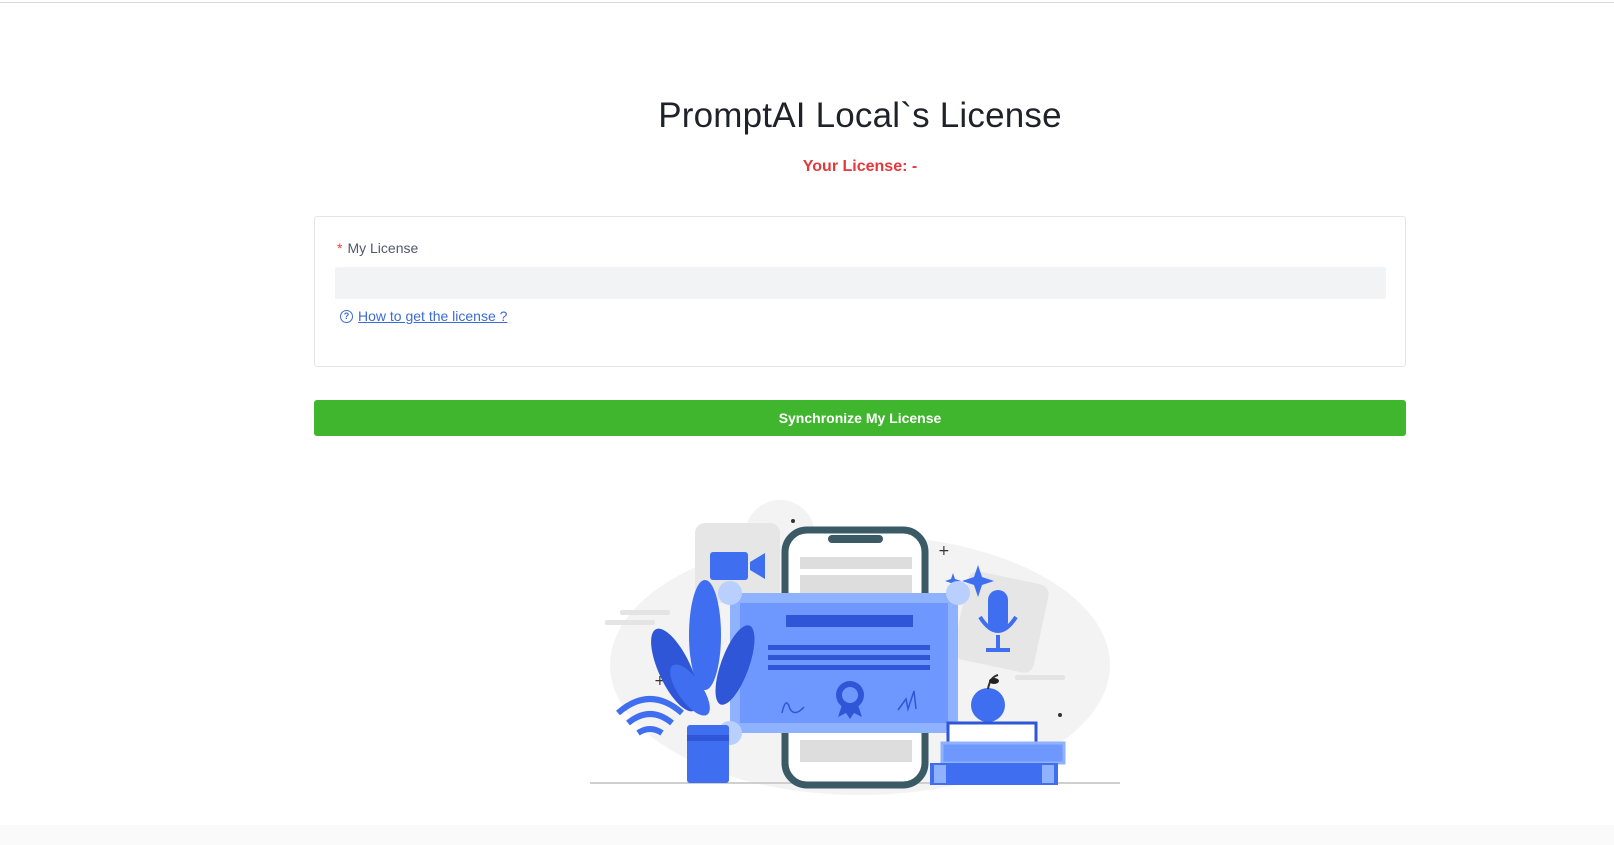  What do you see at coordinates (807, 2) in the screenshot?
I see `top-divider` at bounding box center [807, 2].